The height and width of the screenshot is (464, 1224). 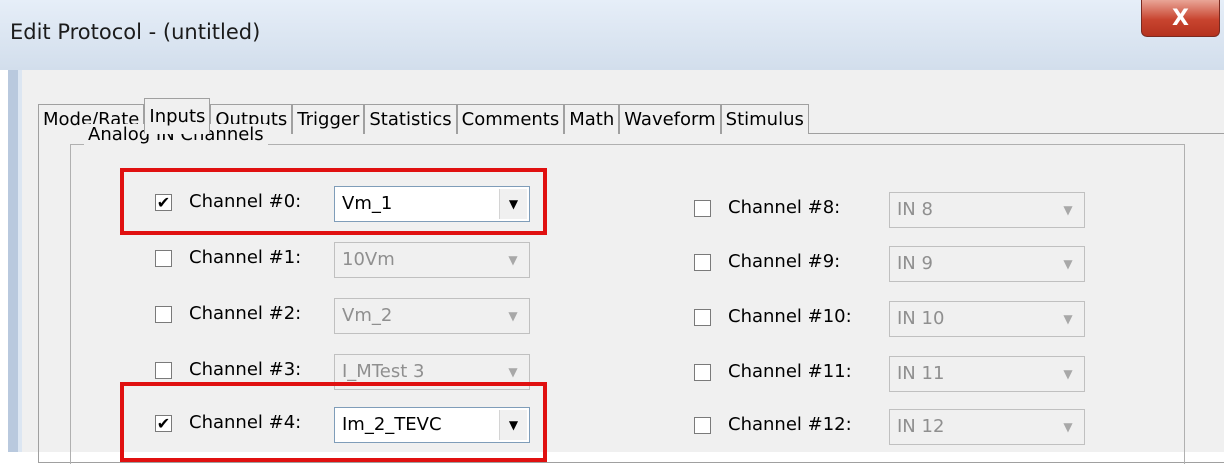 What do you see at coordinates (987, 264) in the screenshot?
I see `channel-9-select: IN 9 ▼` at bounding box center [987, 264].